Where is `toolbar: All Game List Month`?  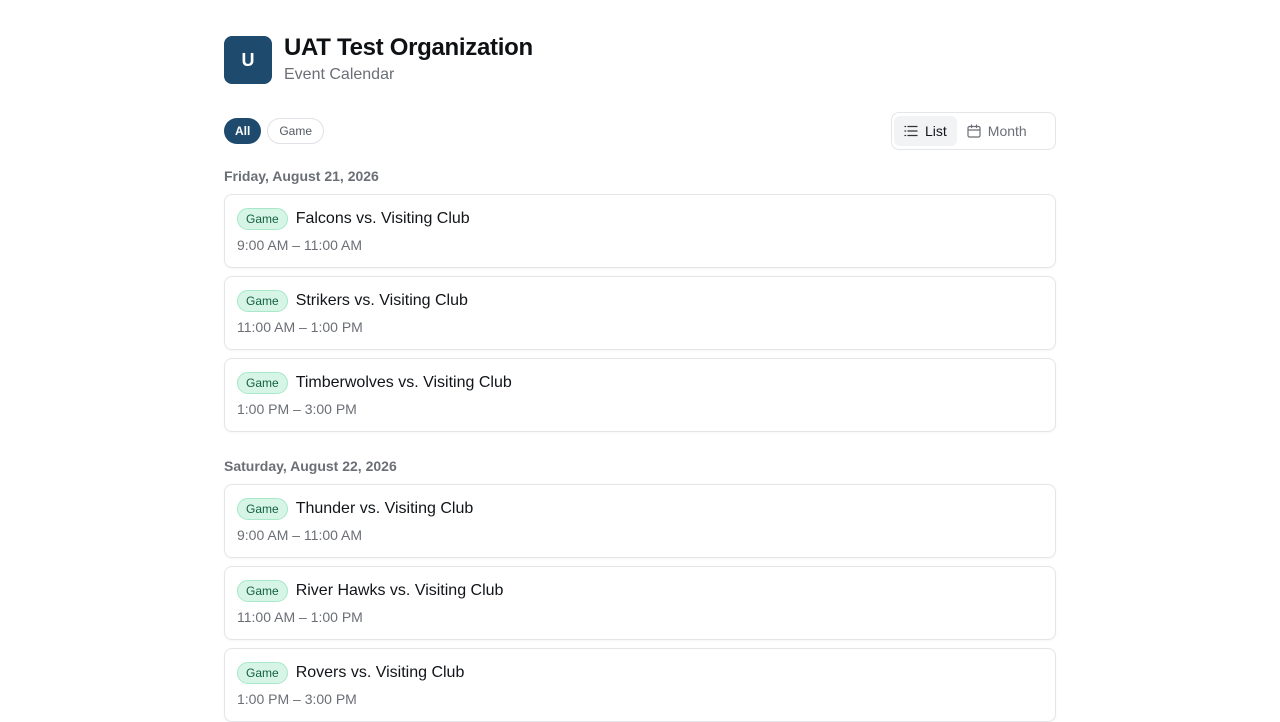 toolbar: All Game List Month is located at coordinates (640, 131).